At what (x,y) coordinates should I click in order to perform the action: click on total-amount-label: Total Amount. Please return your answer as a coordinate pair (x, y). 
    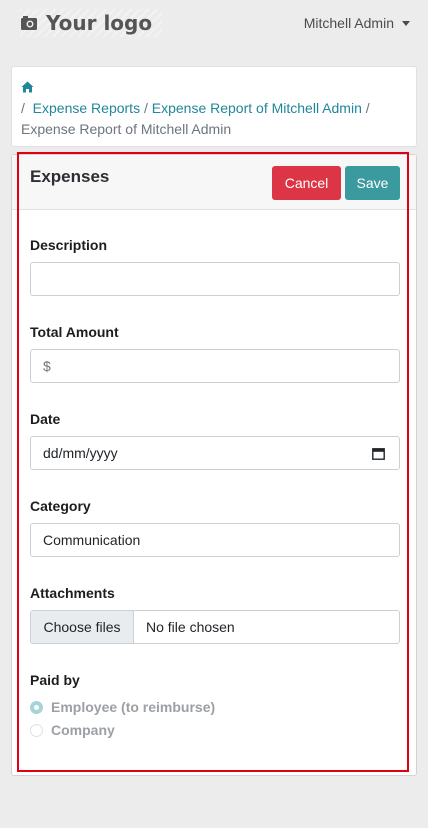
    Looking at the image, I should click on (74, 332).